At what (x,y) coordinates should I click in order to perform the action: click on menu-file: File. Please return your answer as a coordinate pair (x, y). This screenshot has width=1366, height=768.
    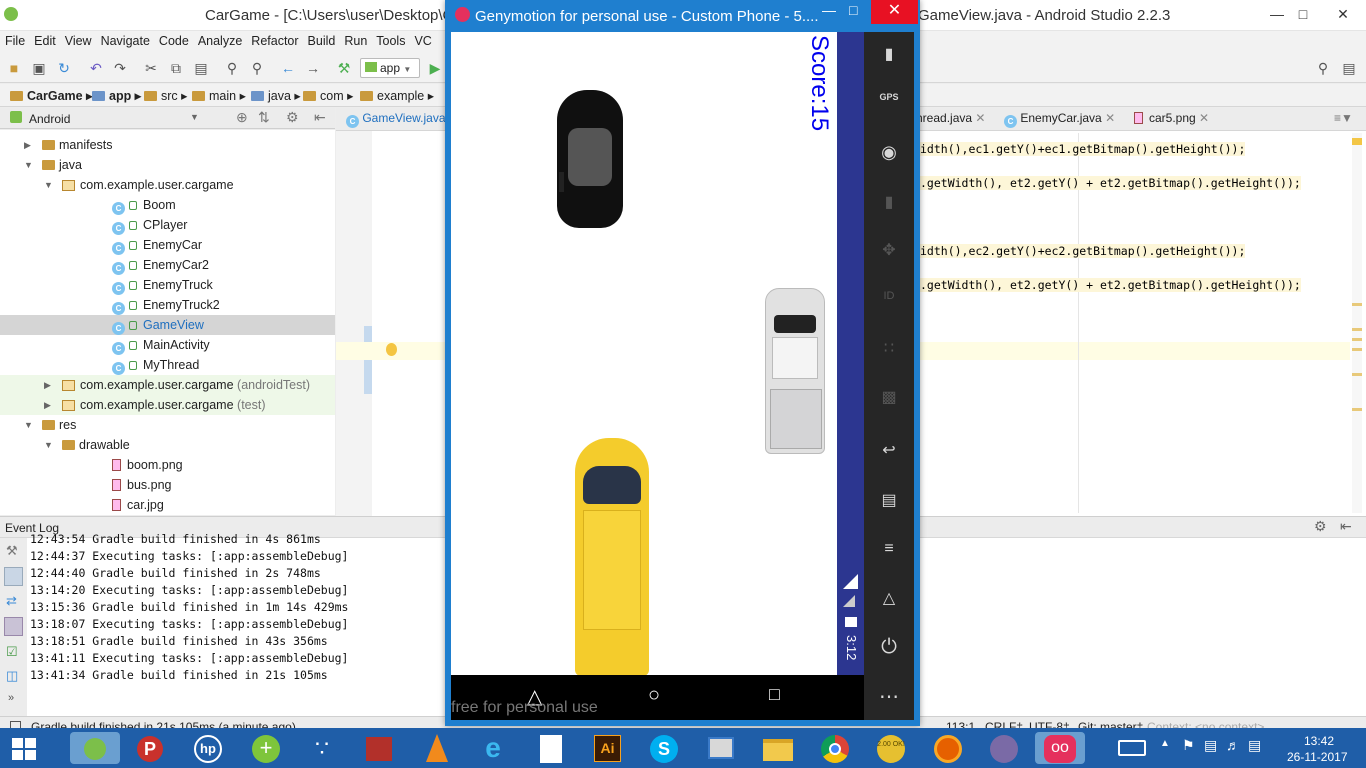
    Looking at the image, I should click on (14, 39).